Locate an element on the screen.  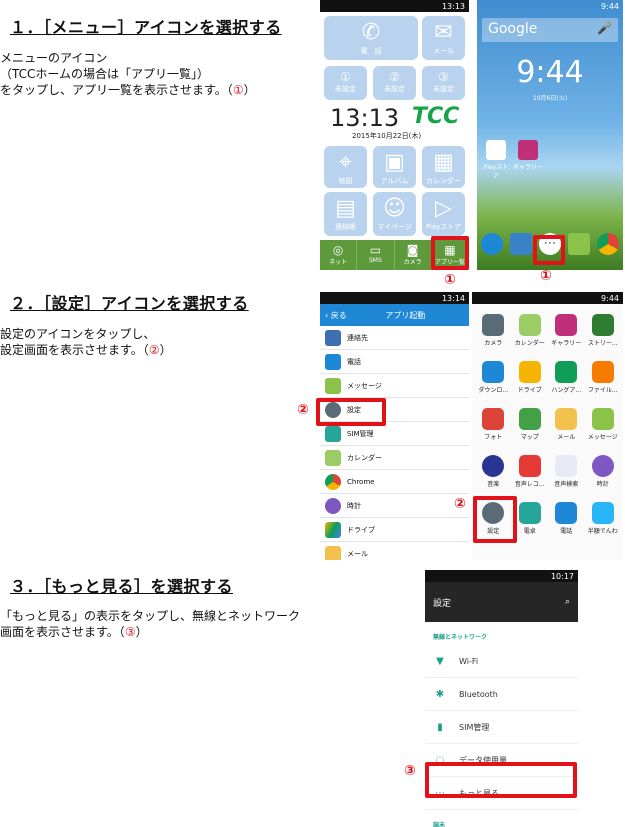
mail-icon is located at coordinates (333, 552).